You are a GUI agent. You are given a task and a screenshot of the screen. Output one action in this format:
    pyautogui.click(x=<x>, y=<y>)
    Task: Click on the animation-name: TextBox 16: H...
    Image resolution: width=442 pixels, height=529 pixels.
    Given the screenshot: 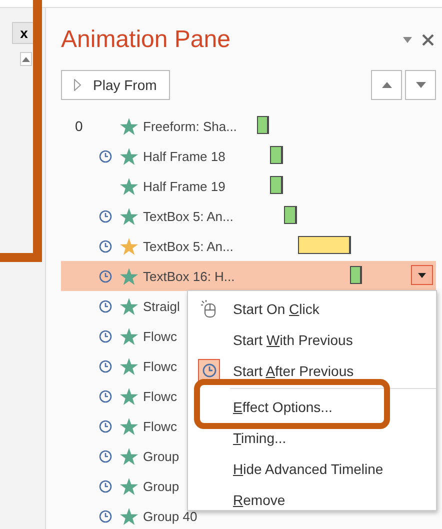 What is the action you would take?
    pyautogui.click(x=189, y=276)
    